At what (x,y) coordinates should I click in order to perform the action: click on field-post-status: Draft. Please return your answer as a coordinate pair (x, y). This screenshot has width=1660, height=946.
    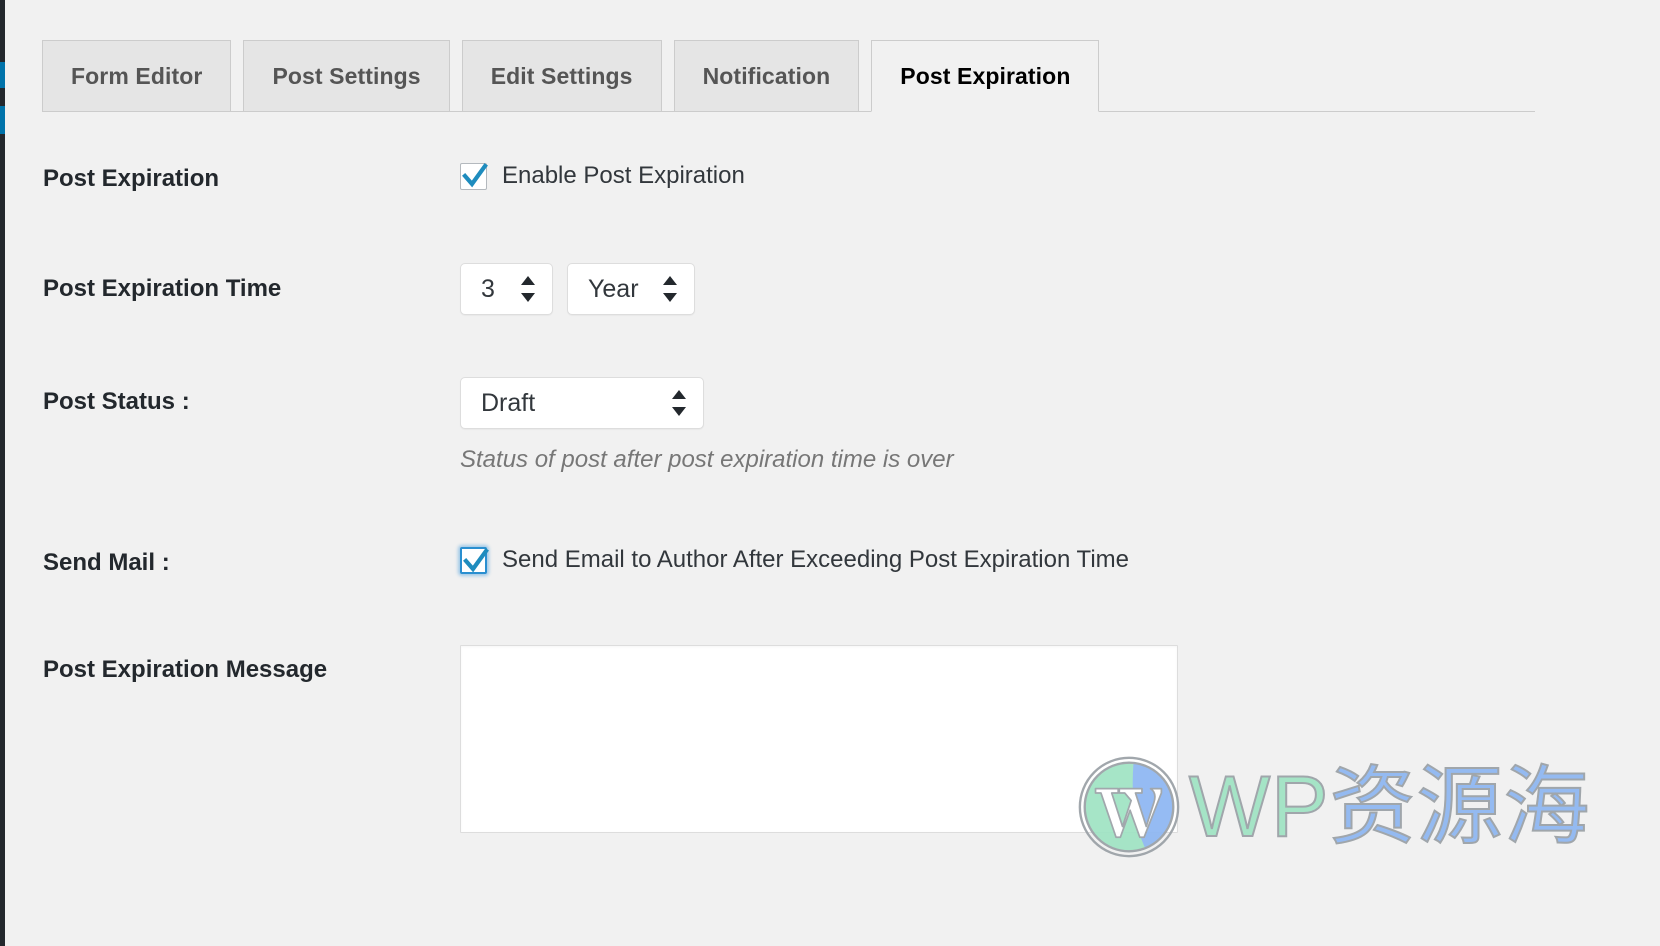
    Looking at the image, I should click on (582, 403).